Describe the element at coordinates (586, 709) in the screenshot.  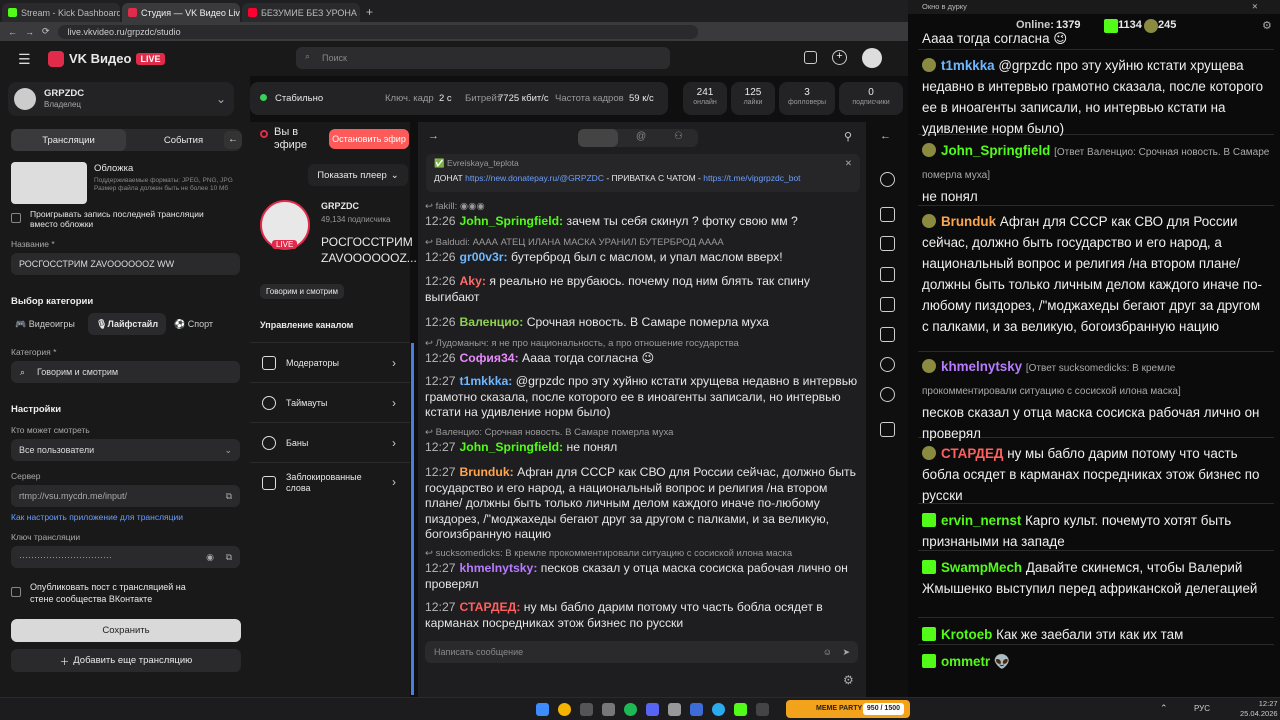
I see `steam-icon` at that location.